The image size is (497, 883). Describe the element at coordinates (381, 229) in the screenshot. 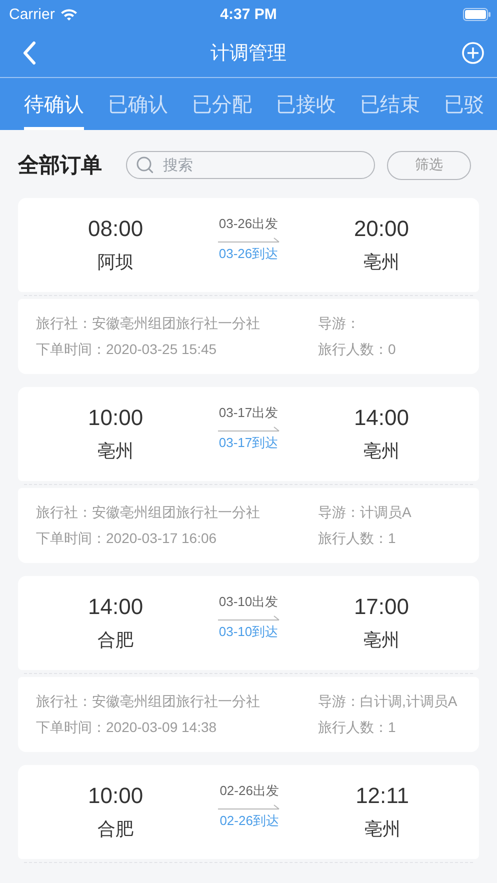

I see `arrival-time: 20:00` at that location.